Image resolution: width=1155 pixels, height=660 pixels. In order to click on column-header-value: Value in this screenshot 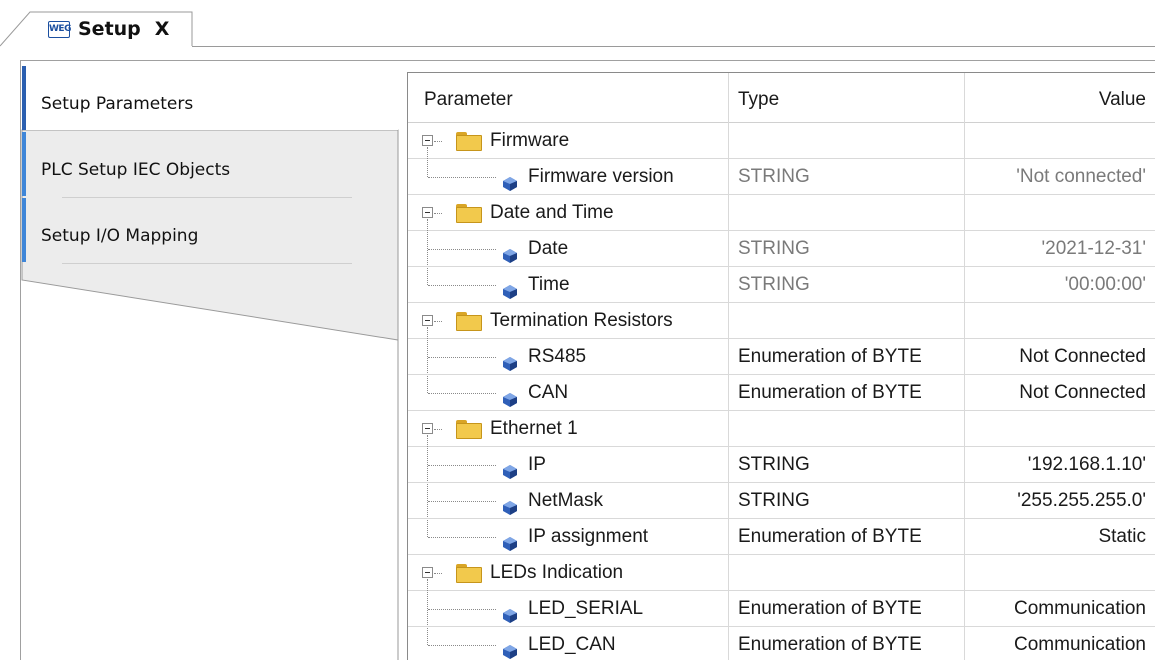, I will do `click(1059, 98)`.